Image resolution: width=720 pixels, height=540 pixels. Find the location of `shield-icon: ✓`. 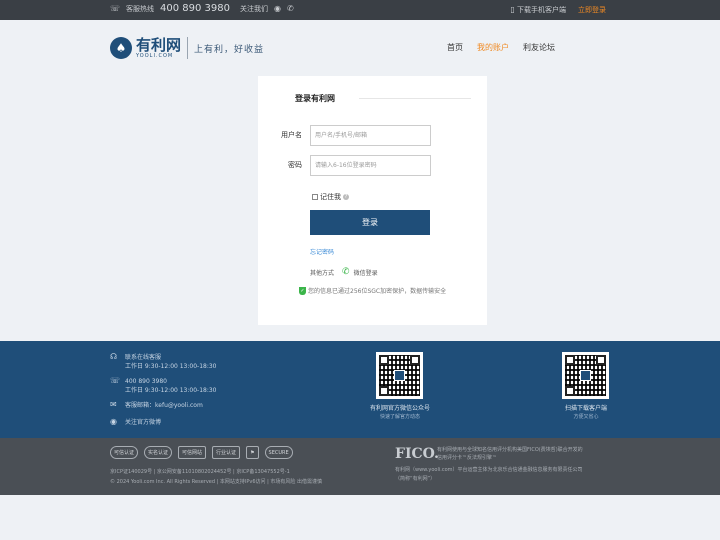

shield-icon: ✓ is located at coordinates (302, 290).